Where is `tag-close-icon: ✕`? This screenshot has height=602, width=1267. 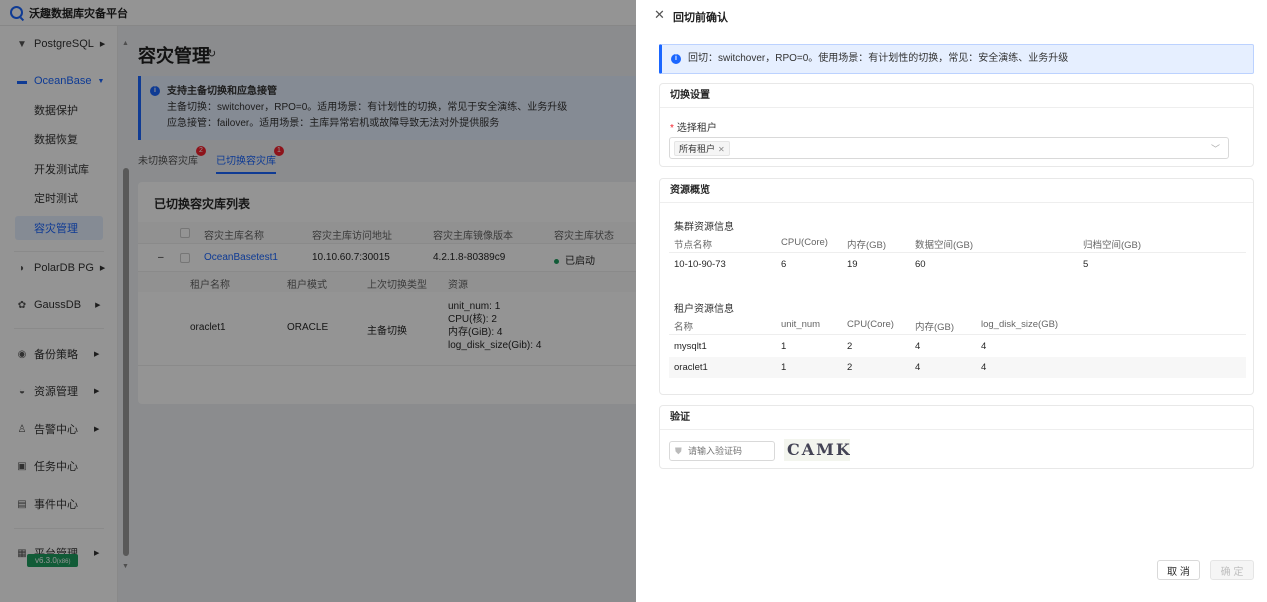 tag-close-icon: ✕ is located at coordinates (721, 149).